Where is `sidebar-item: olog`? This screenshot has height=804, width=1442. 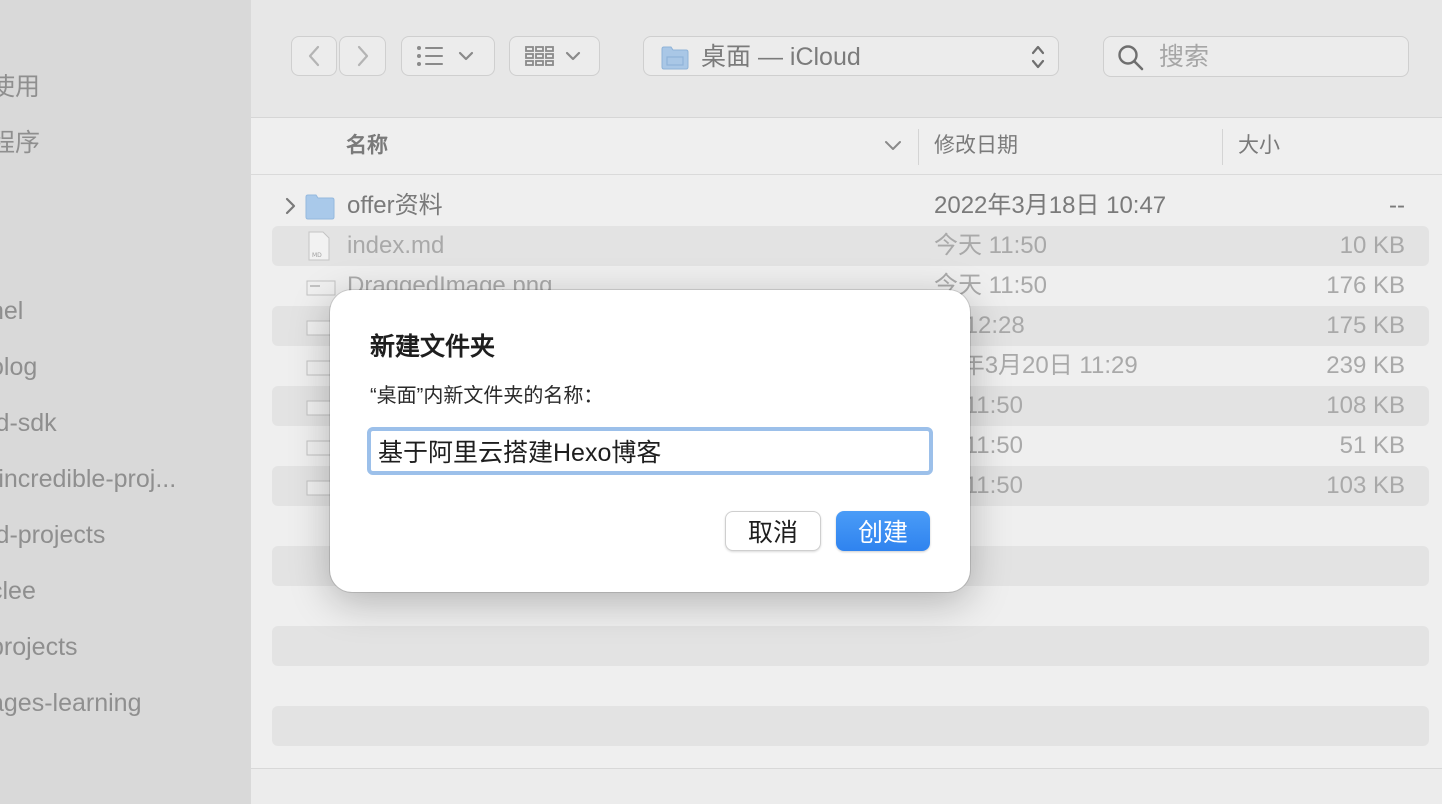
sidebar-item: olog is located at coordinates (18, 367).